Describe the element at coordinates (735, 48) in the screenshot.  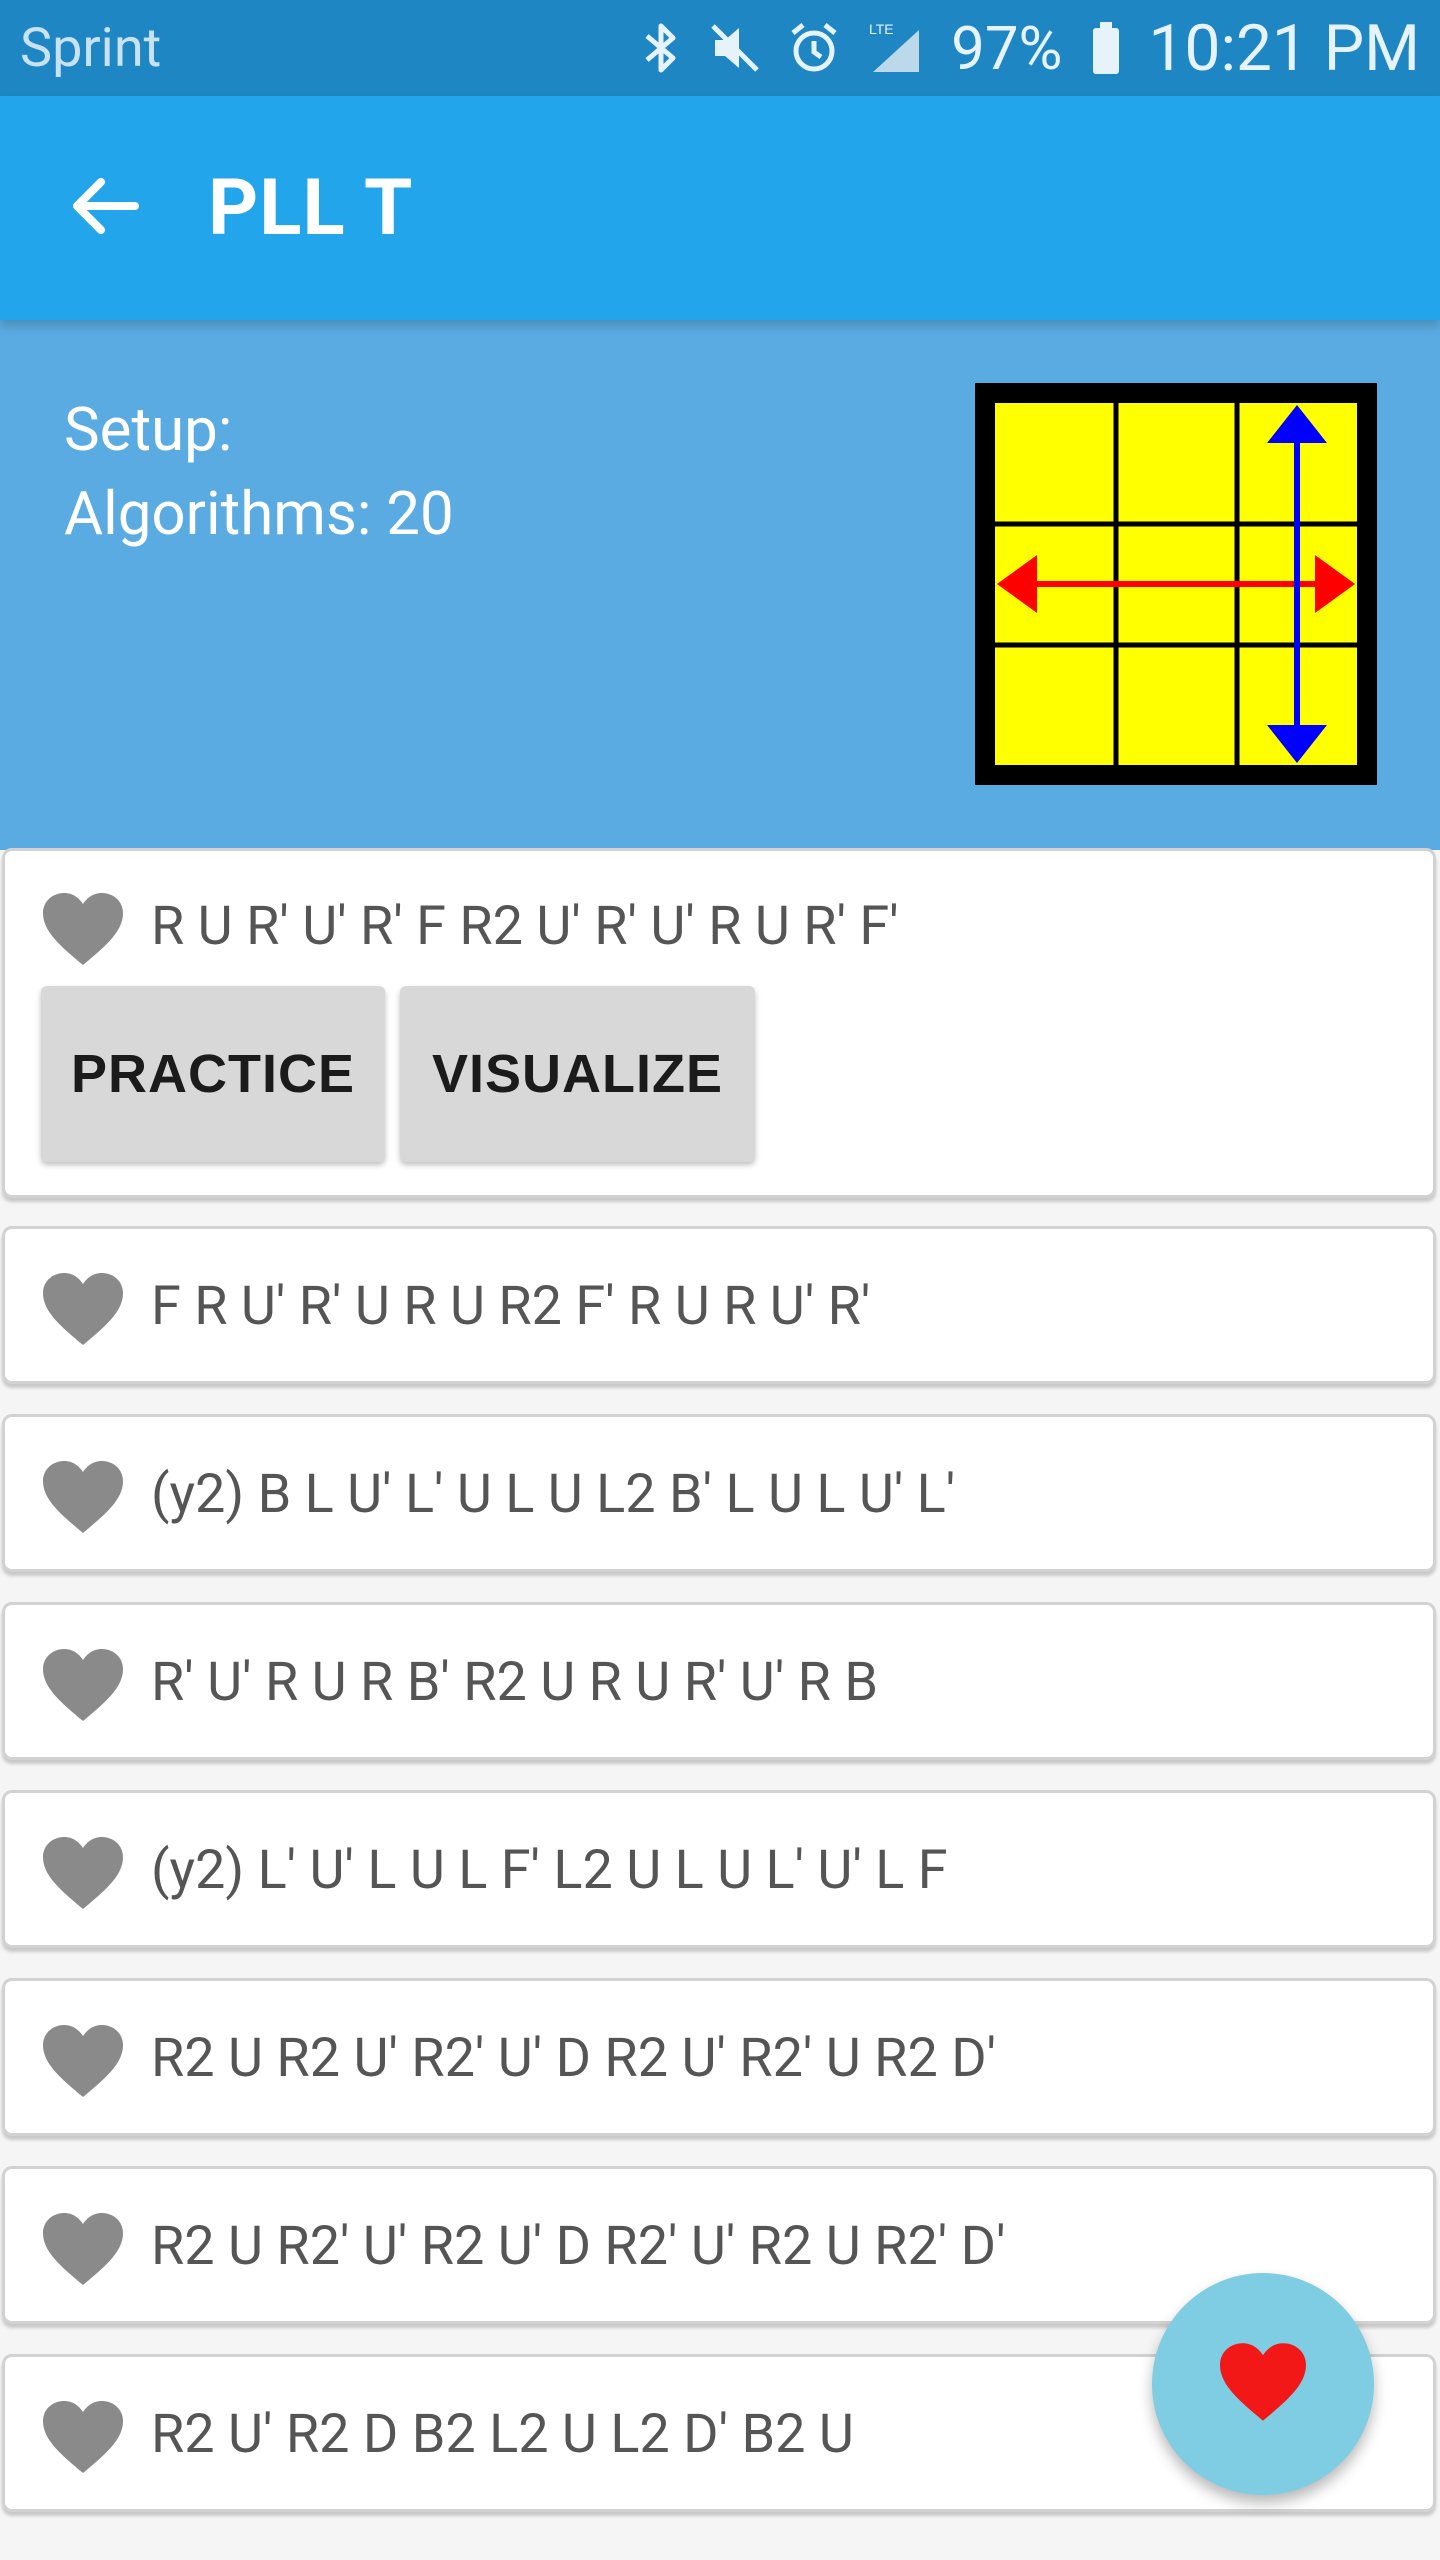
I see `mute-icon` at that location.